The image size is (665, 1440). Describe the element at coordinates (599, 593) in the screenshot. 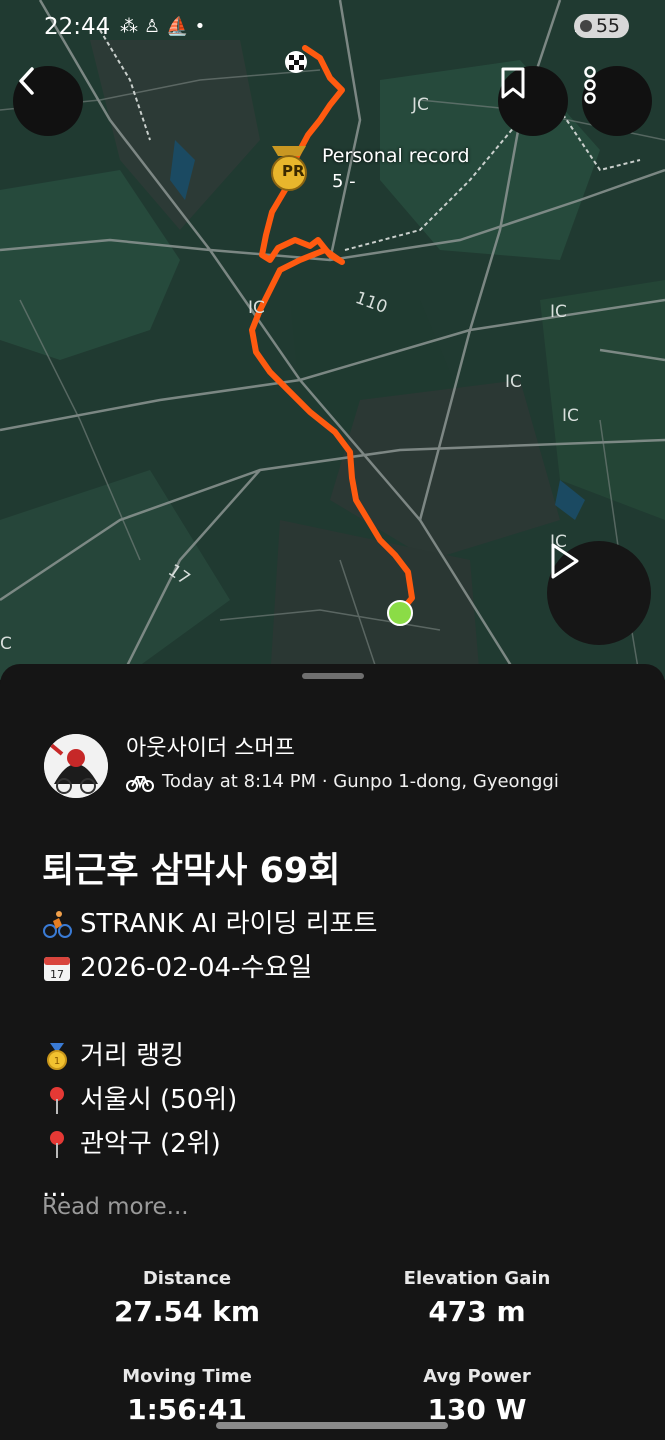

I see `play-flyover-button` at that location.